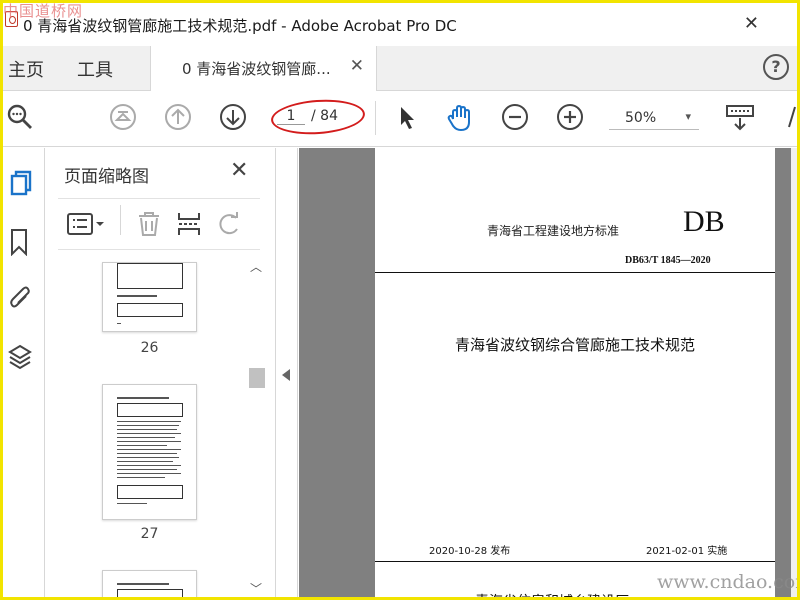 This screenshot has width=800, height=600. What do you see at coordinates (553, 231) in the screenshot?
I see `standard-label: 青海省工程建设地方标准` at bounding box center [553, 231].